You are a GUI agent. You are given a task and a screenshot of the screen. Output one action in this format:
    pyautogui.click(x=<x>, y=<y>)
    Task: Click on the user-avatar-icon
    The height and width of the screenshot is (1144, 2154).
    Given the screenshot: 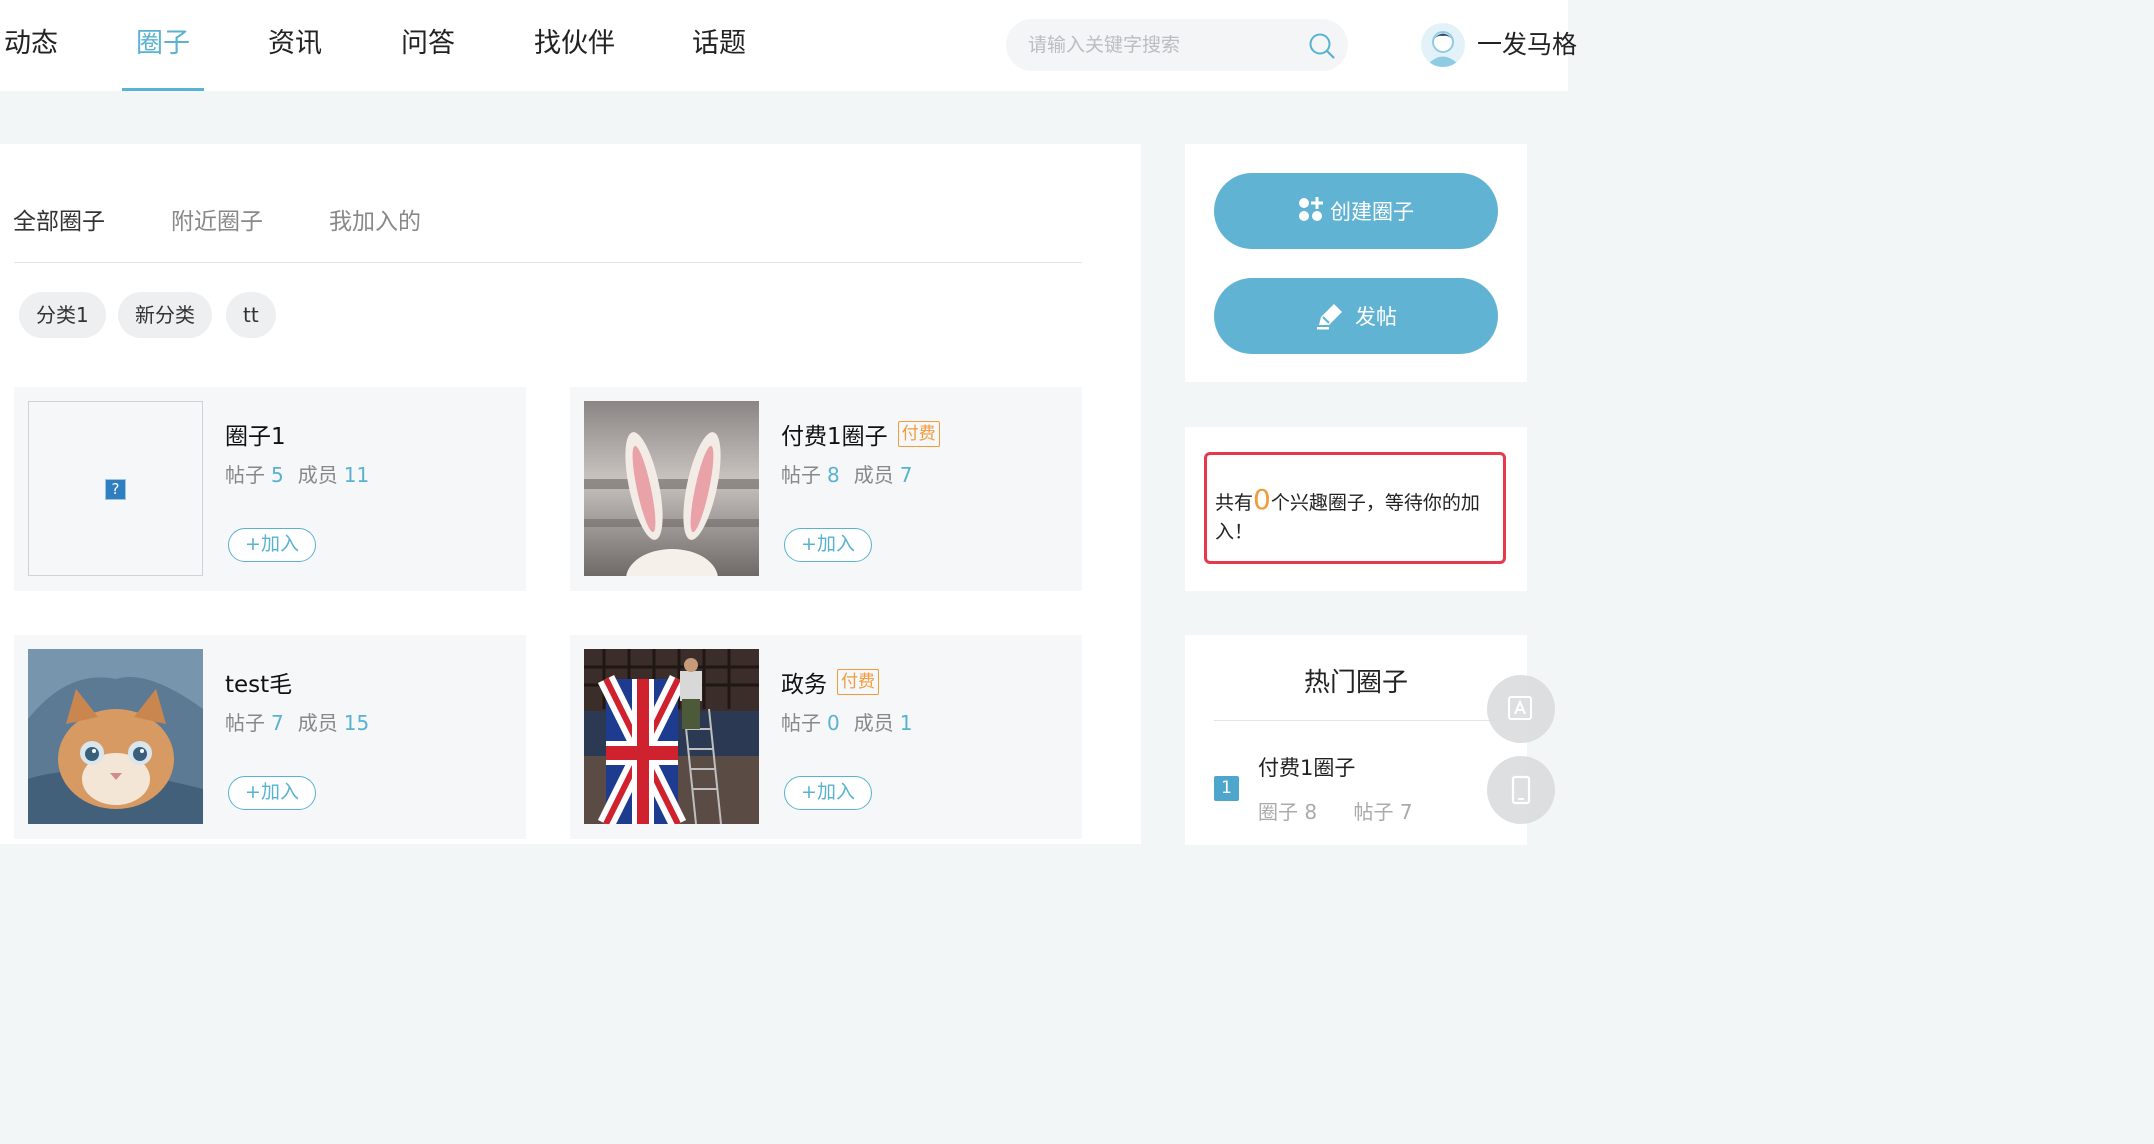 What is the action you would take?
    pyautogui.click(x=1443, y=45)
    